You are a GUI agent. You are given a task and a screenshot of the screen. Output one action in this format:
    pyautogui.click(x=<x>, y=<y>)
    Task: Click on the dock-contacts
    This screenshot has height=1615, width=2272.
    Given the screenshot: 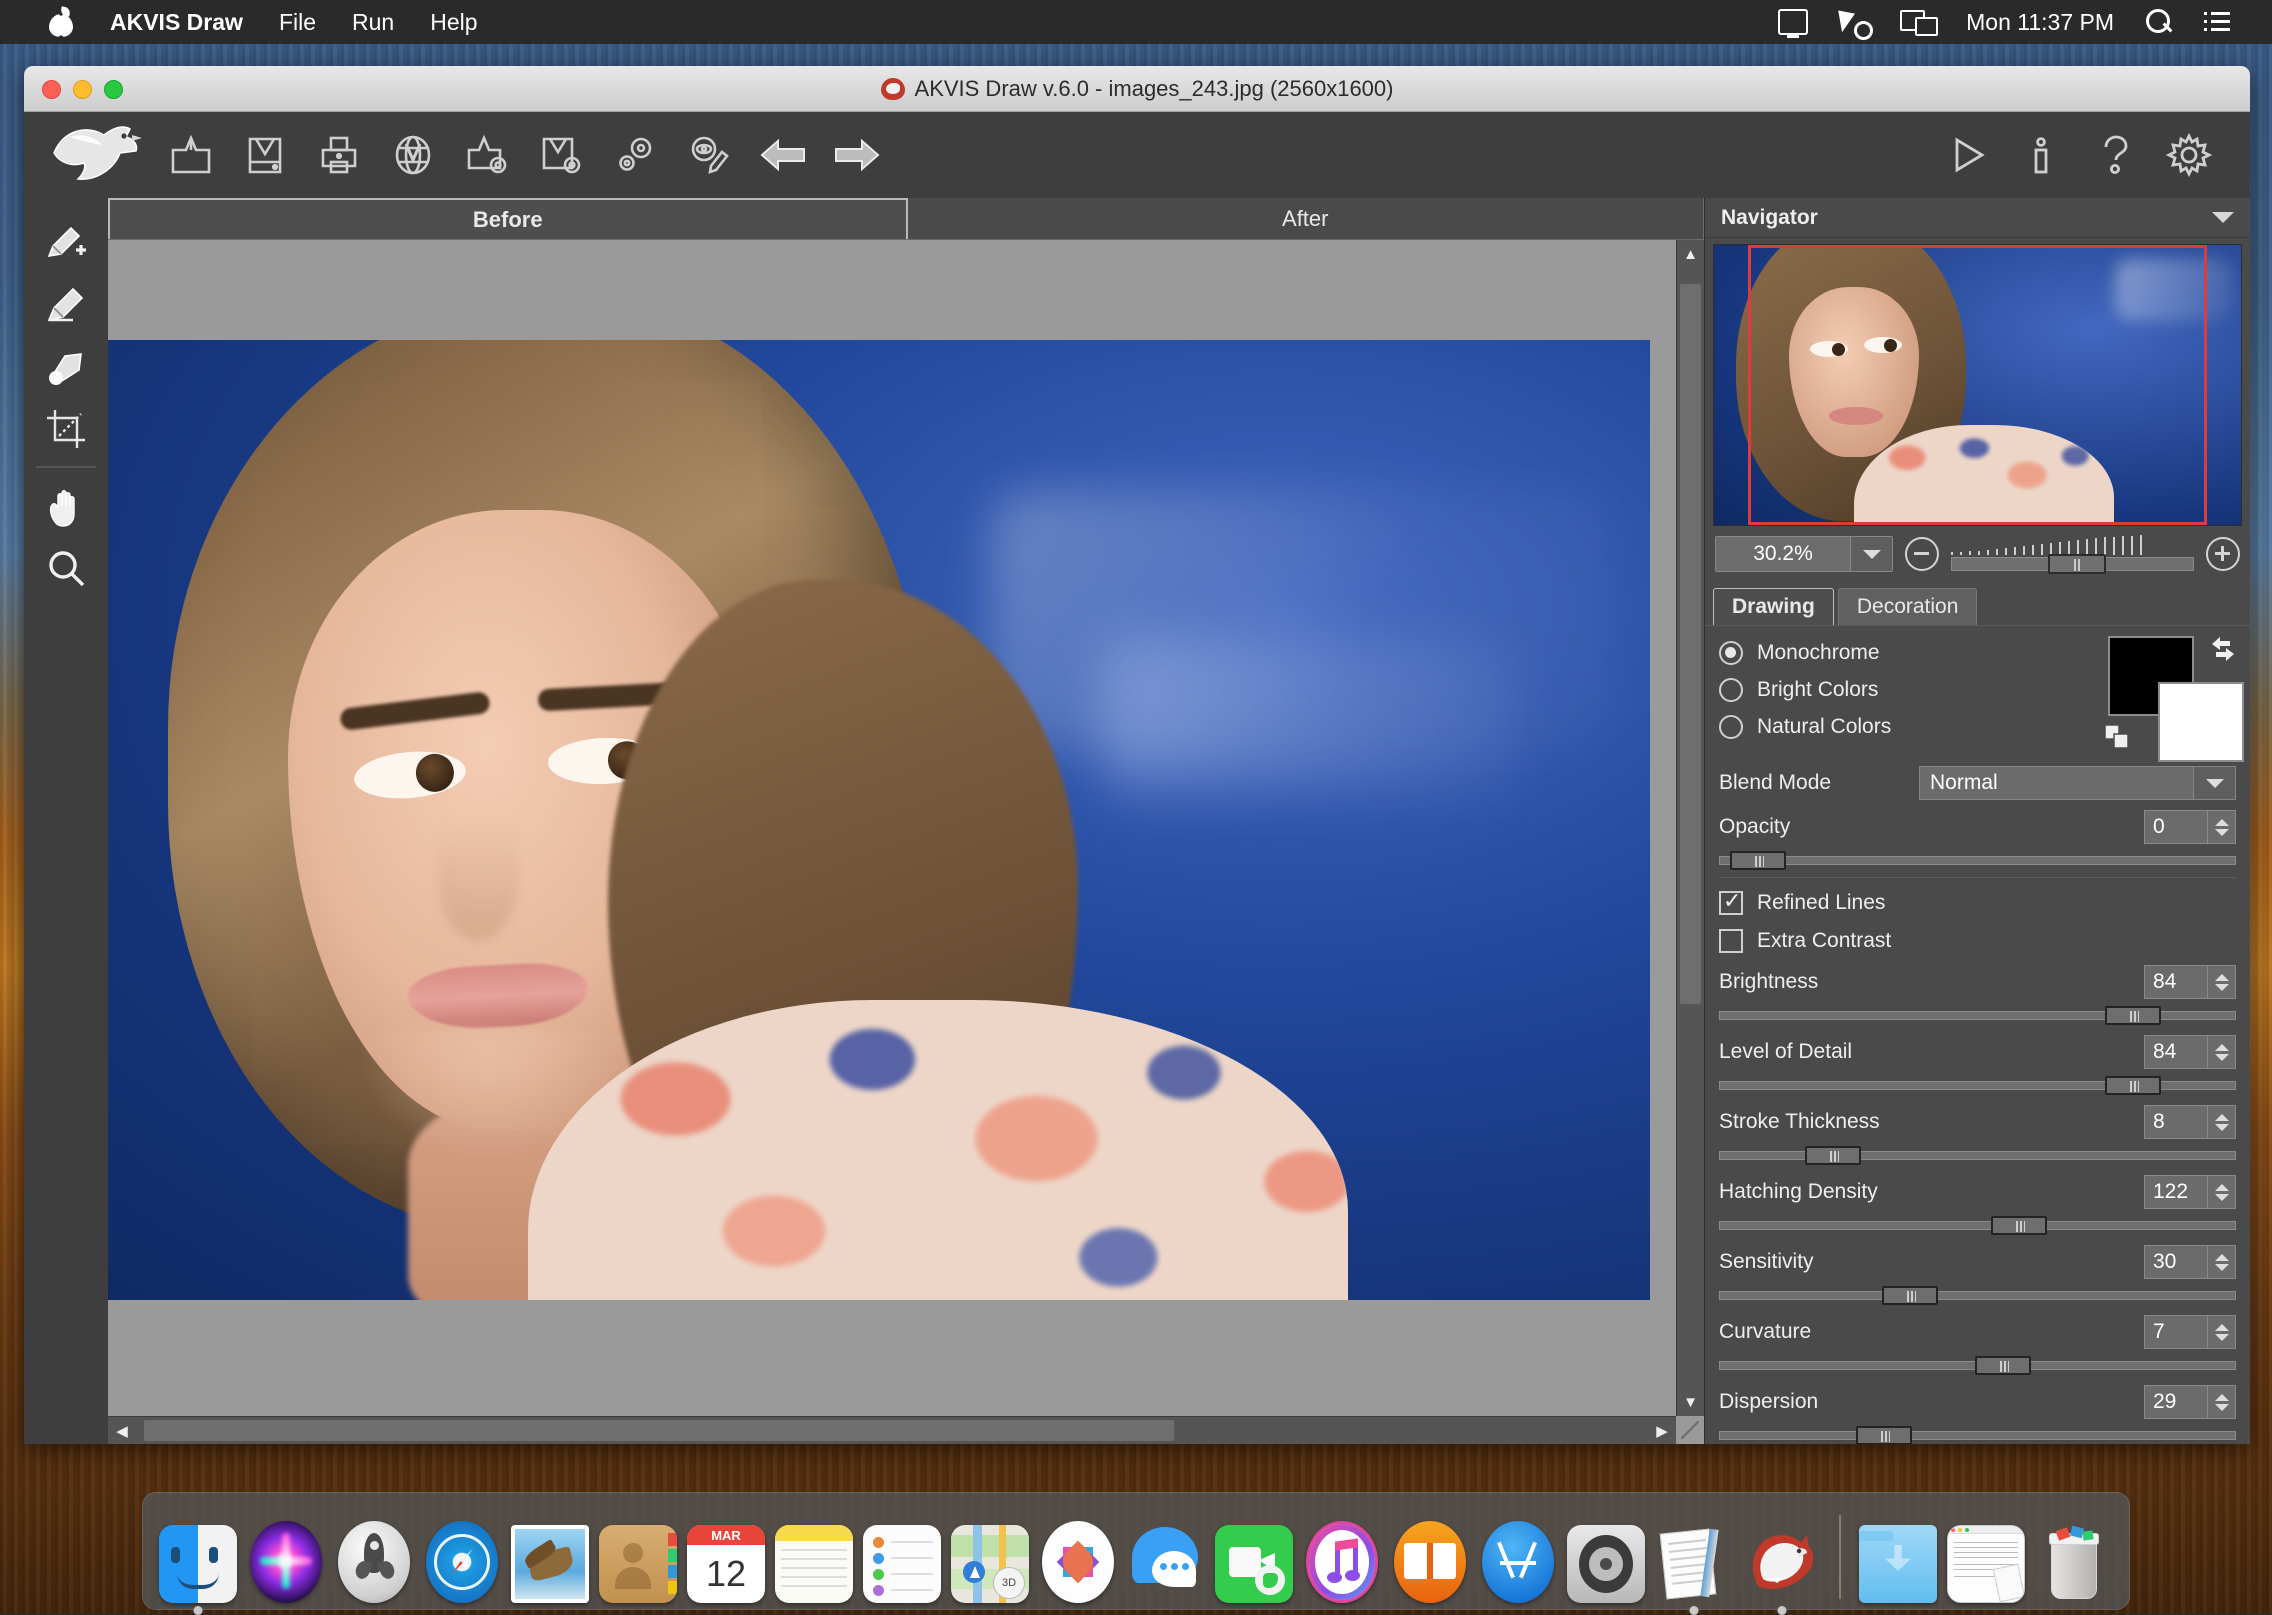 What is the action you would take?
    pyautogui.click(x=638, y=1562)
    